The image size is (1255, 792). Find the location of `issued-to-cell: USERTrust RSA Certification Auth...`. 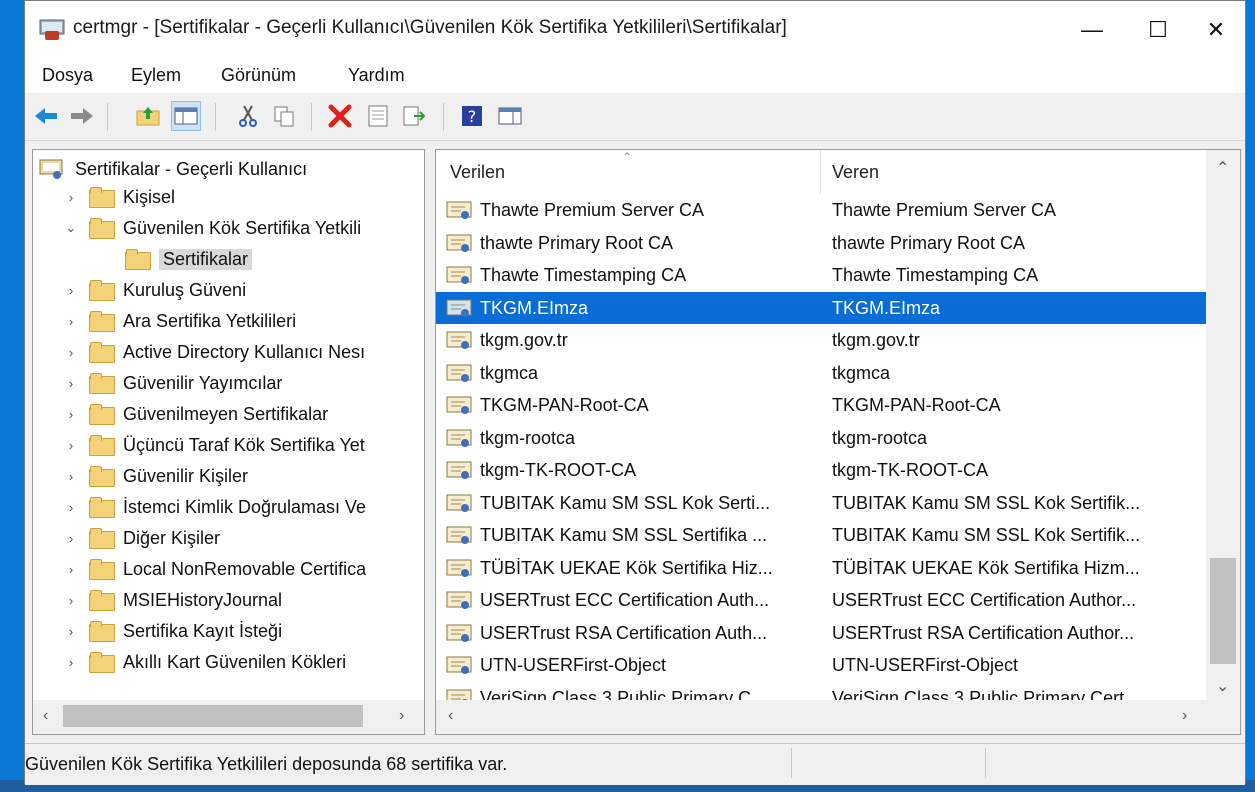

issued-to-cell: USERTrust RSA Certification Auth... is located at coordinates (624, 632).